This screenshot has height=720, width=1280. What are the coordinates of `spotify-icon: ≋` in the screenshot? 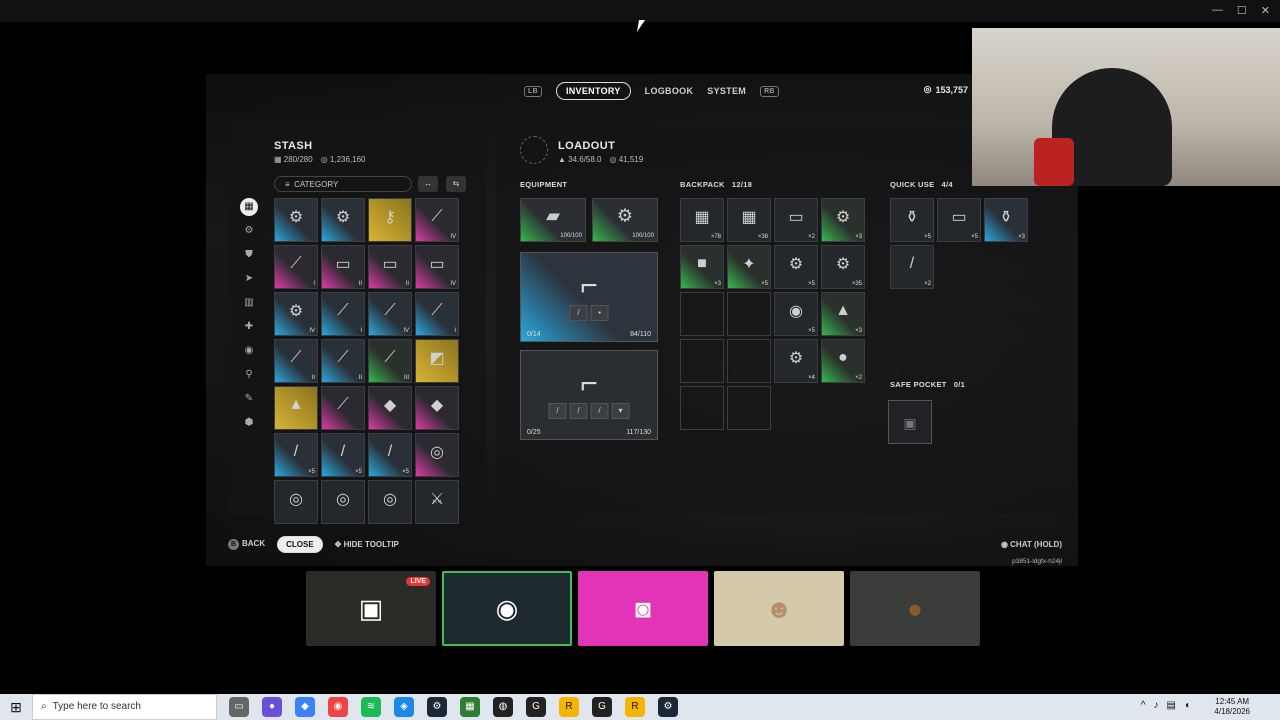 It's located at (371, 707).